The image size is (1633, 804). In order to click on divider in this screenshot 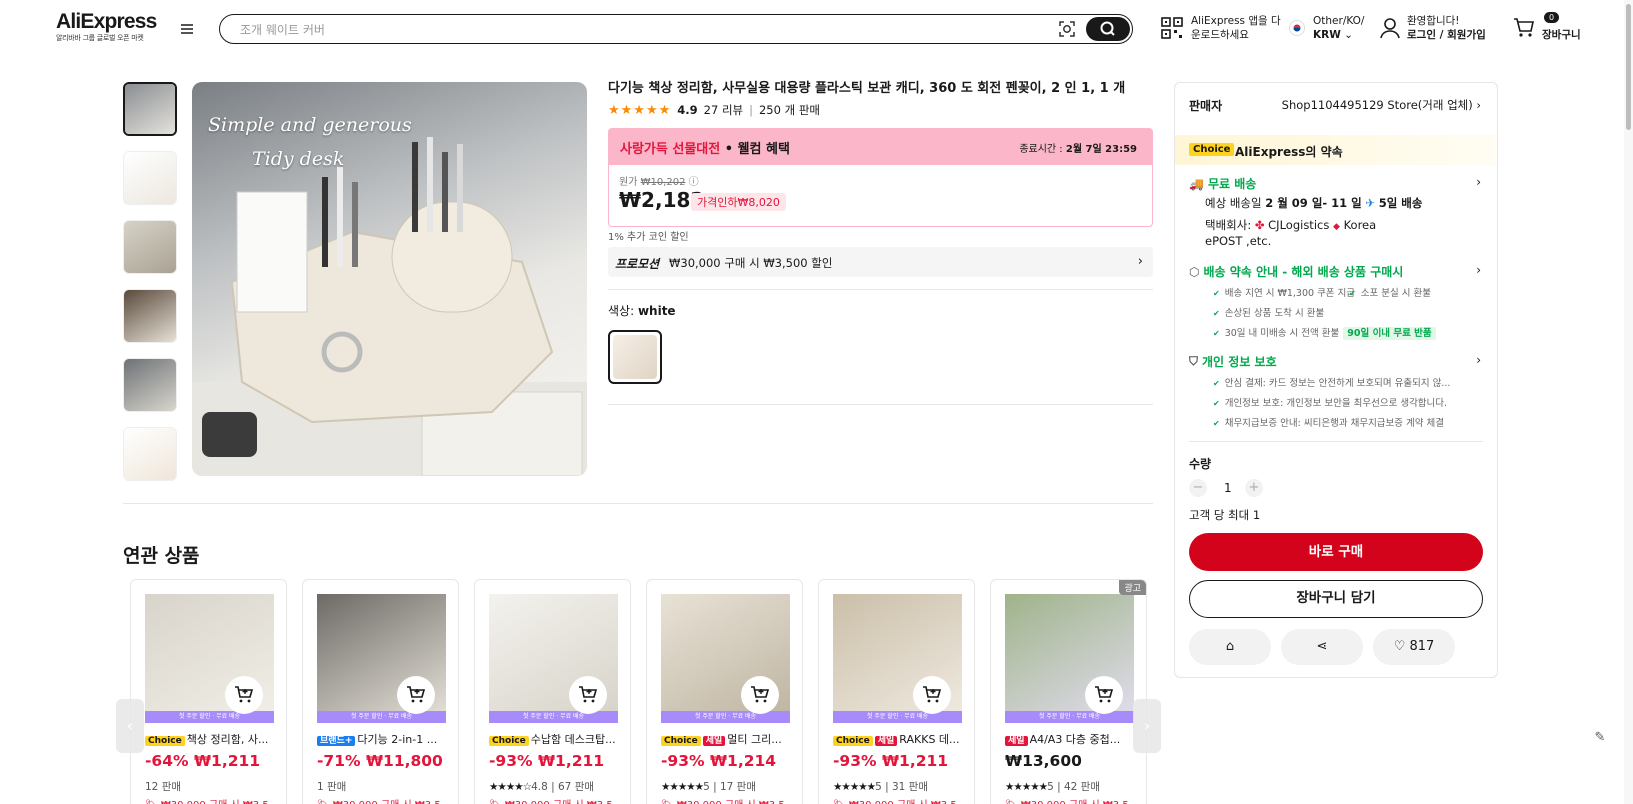, I will do `click(880, 289)`.